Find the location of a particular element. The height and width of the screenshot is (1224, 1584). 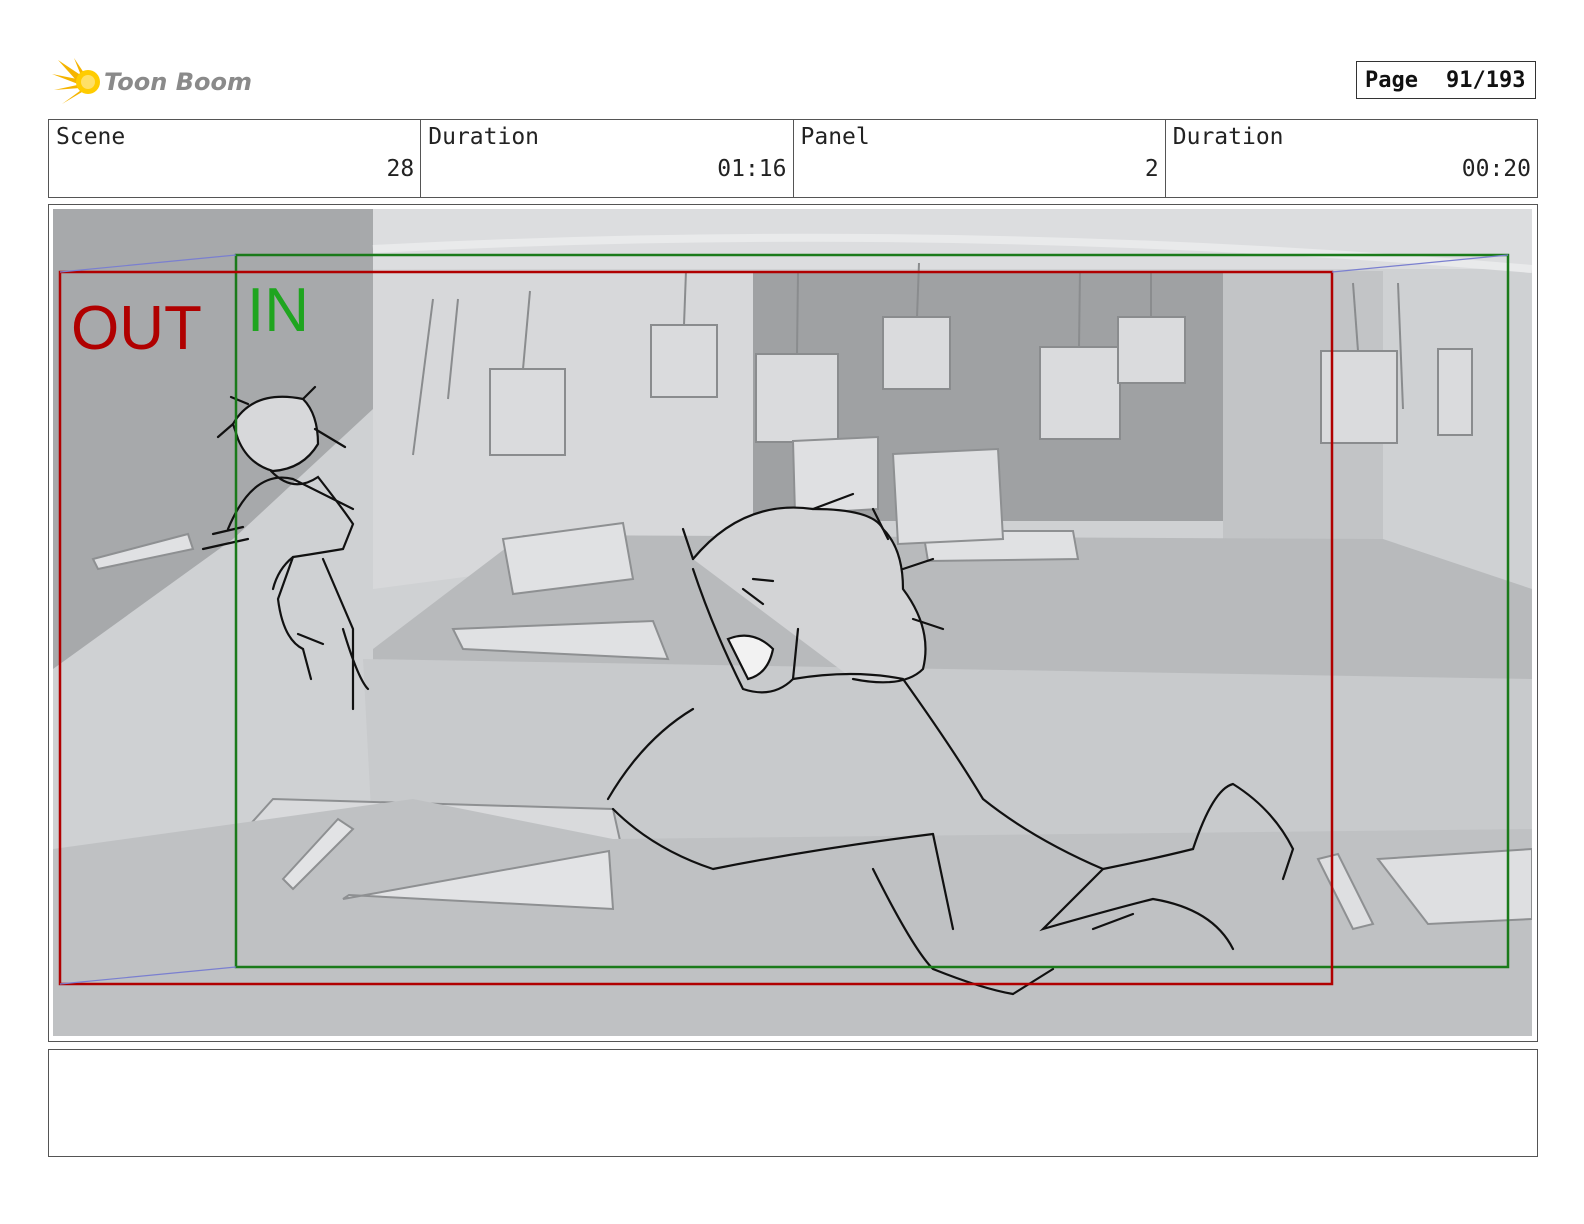

page-label: Page is located at coordinates (1391, 80).